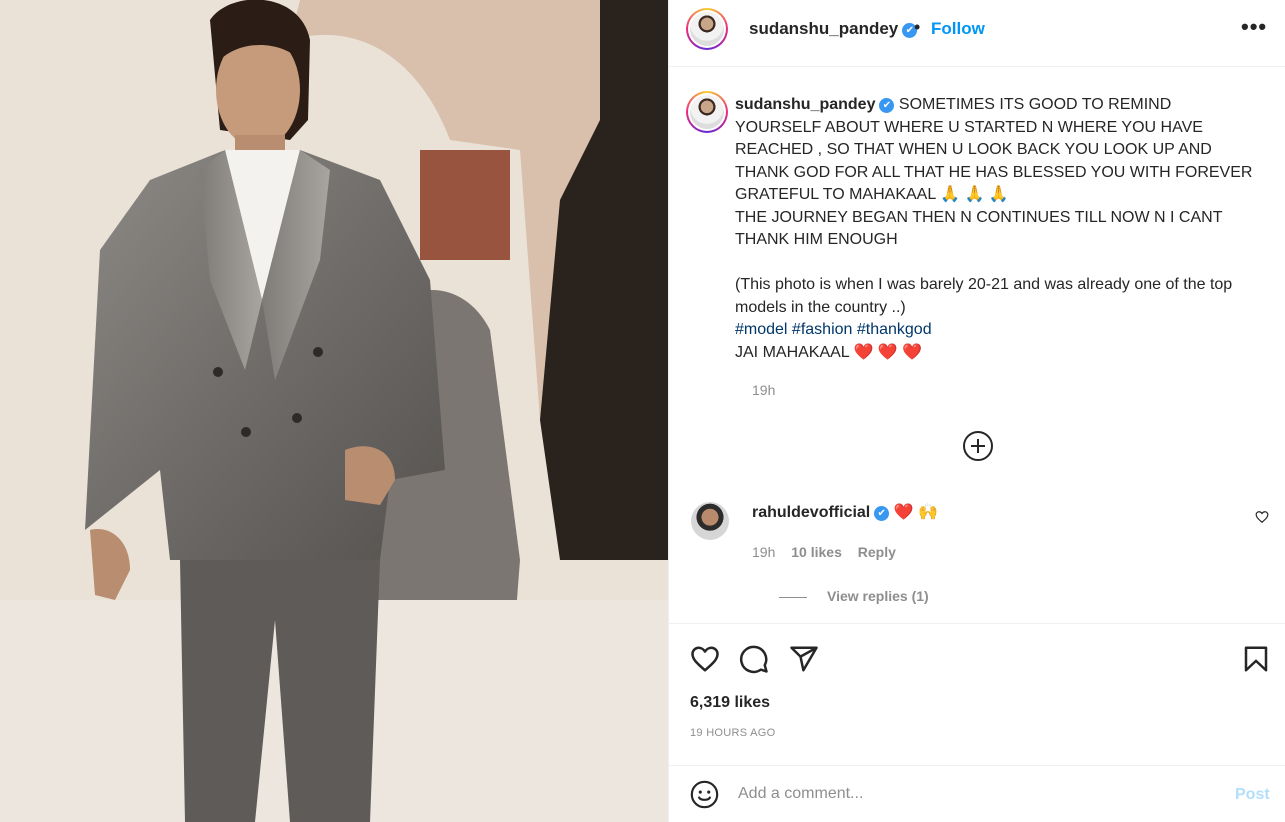  What do you see at coordinates (704, 794) in the screenshot?
I see `emoji-icon` at bounding box center [704, 794].